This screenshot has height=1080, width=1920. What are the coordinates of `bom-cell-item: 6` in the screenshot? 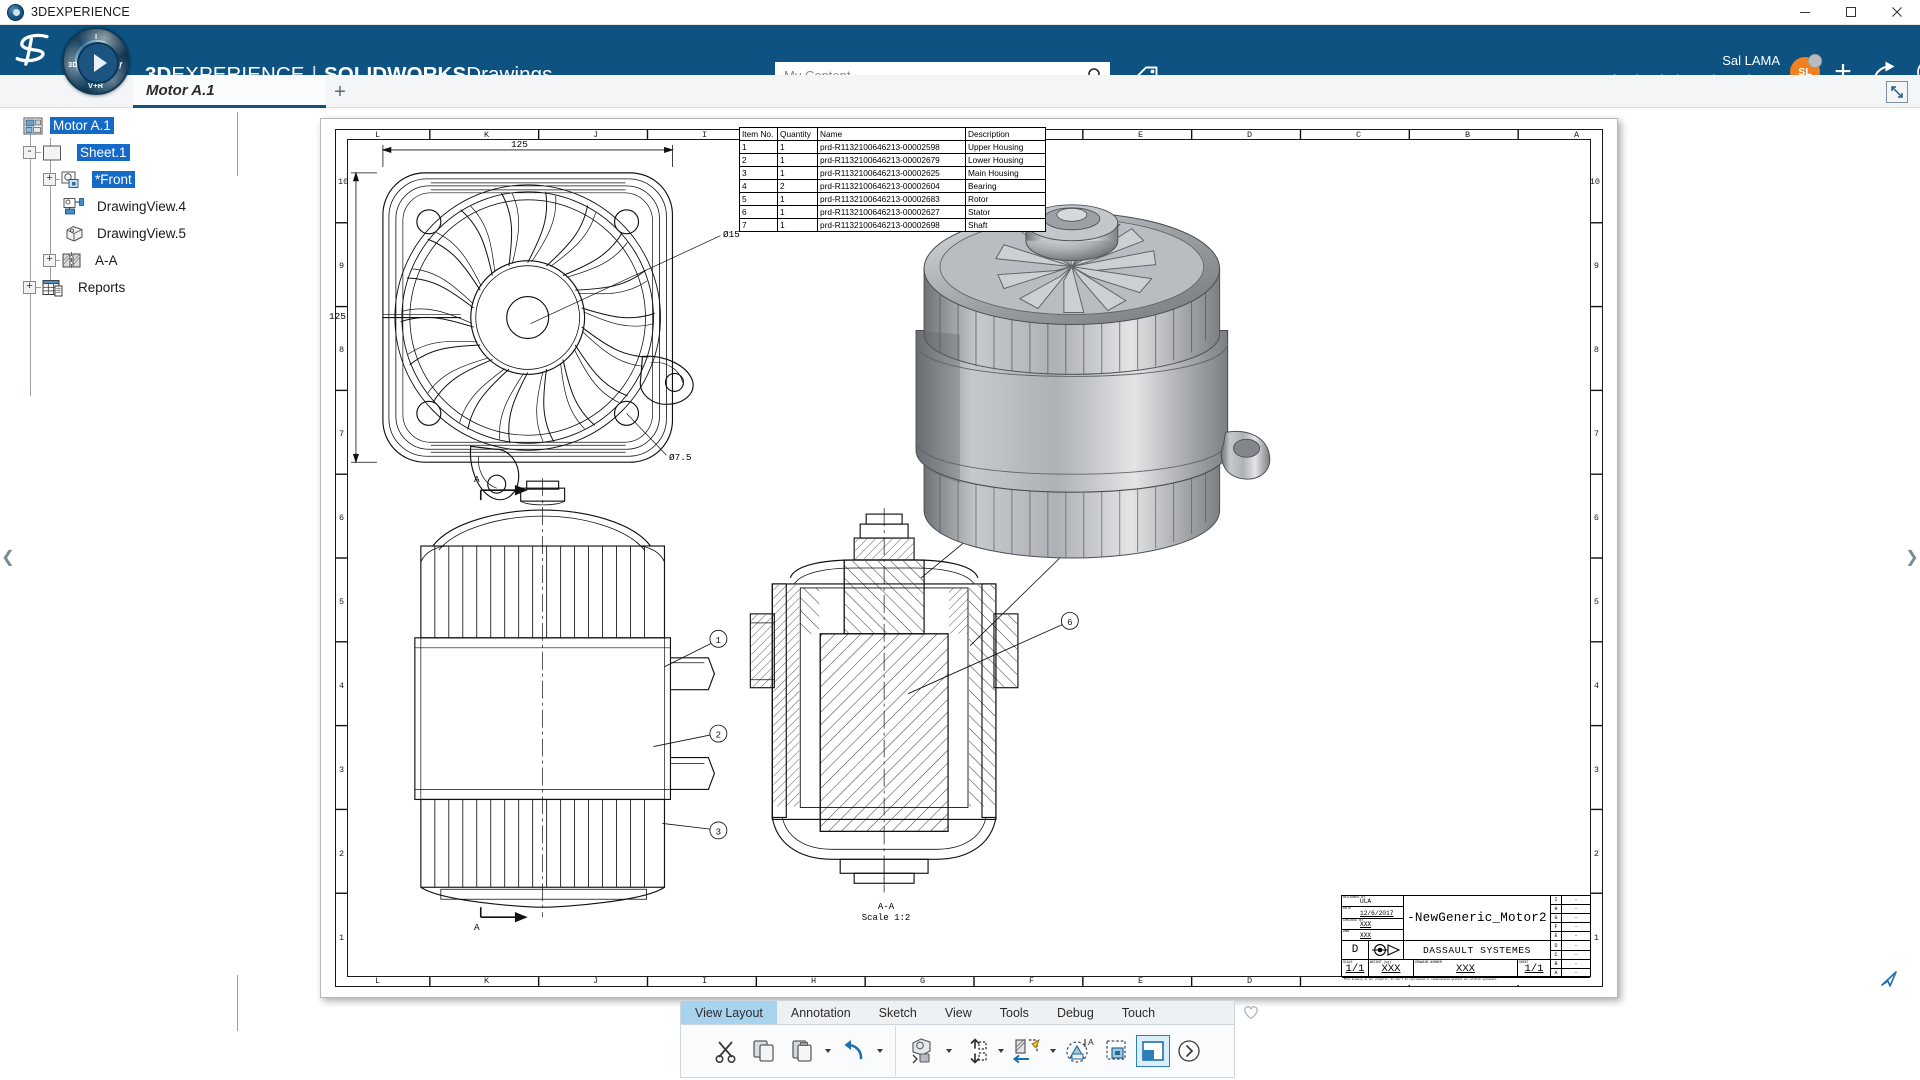 It's located at (758, 212).